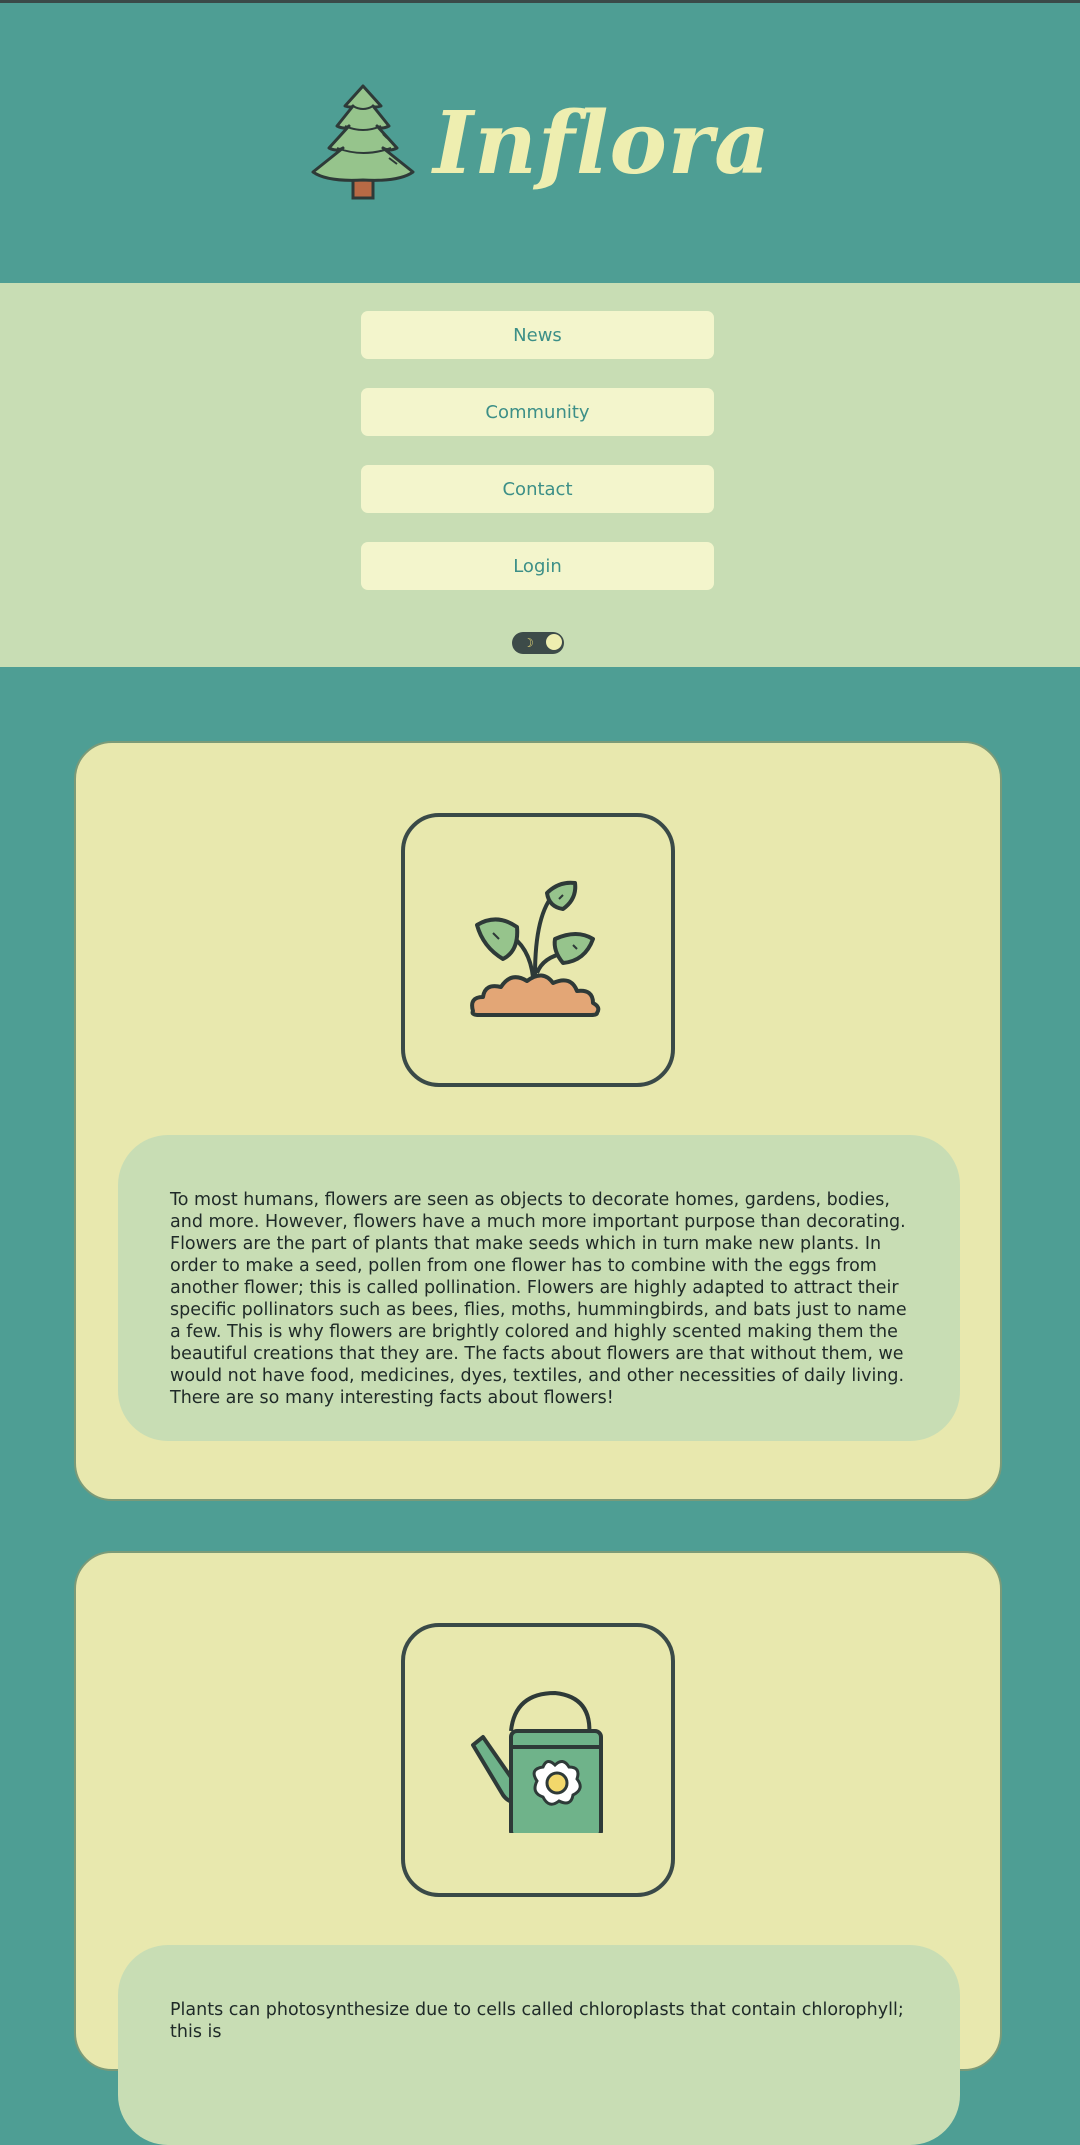  I want to click on sprout-icon, so click(538, 950).